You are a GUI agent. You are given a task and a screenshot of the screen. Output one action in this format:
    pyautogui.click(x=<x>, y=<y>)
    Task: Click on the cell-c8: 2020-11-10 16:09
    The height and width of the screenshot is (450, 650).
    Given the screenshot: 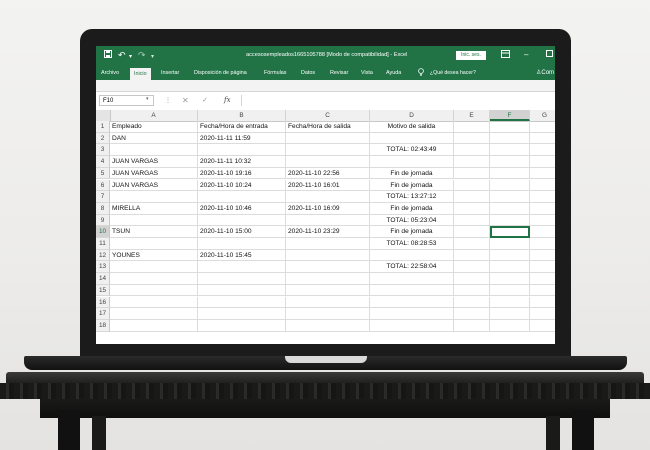 What is the action you would take?
    pyautogui.click(x=328, y=208)
    